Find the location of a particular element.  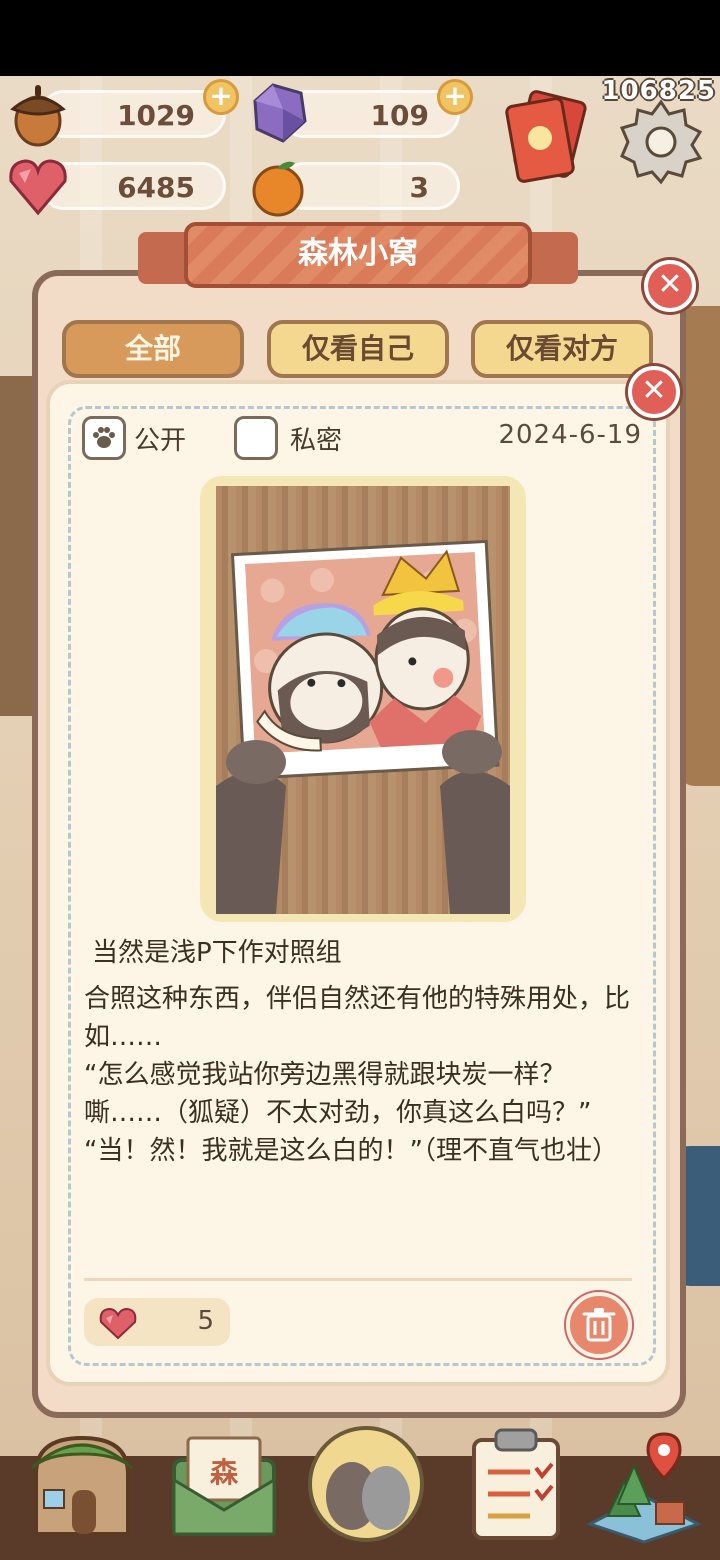

nav-task-clipboard-icon is located at coordinates (516, 1484).